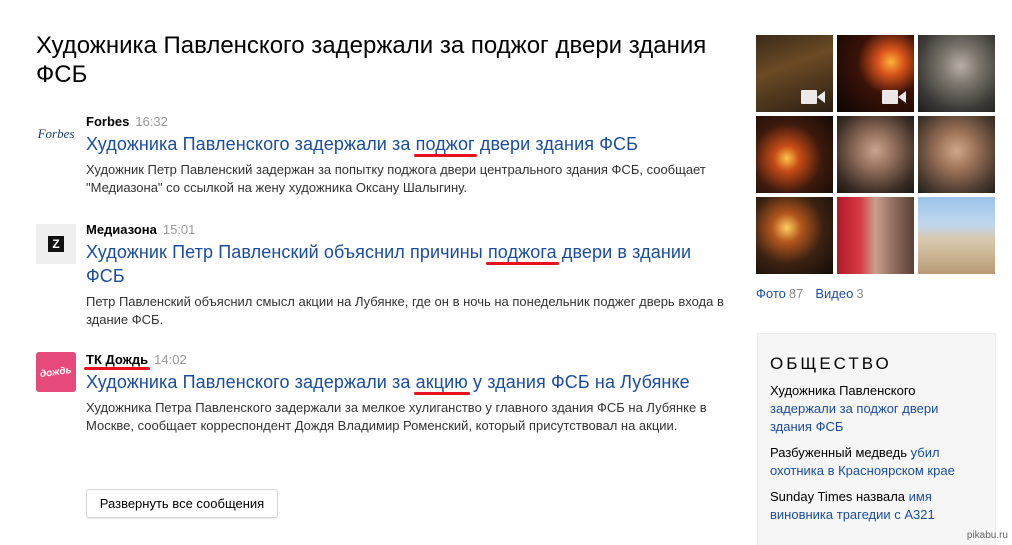 Image resolution: width=1012 pixels, height=545 pixels. Describe the element at coordinates (522, 253) in the screenshot. I see `highlighted-word: поджога` at that location.